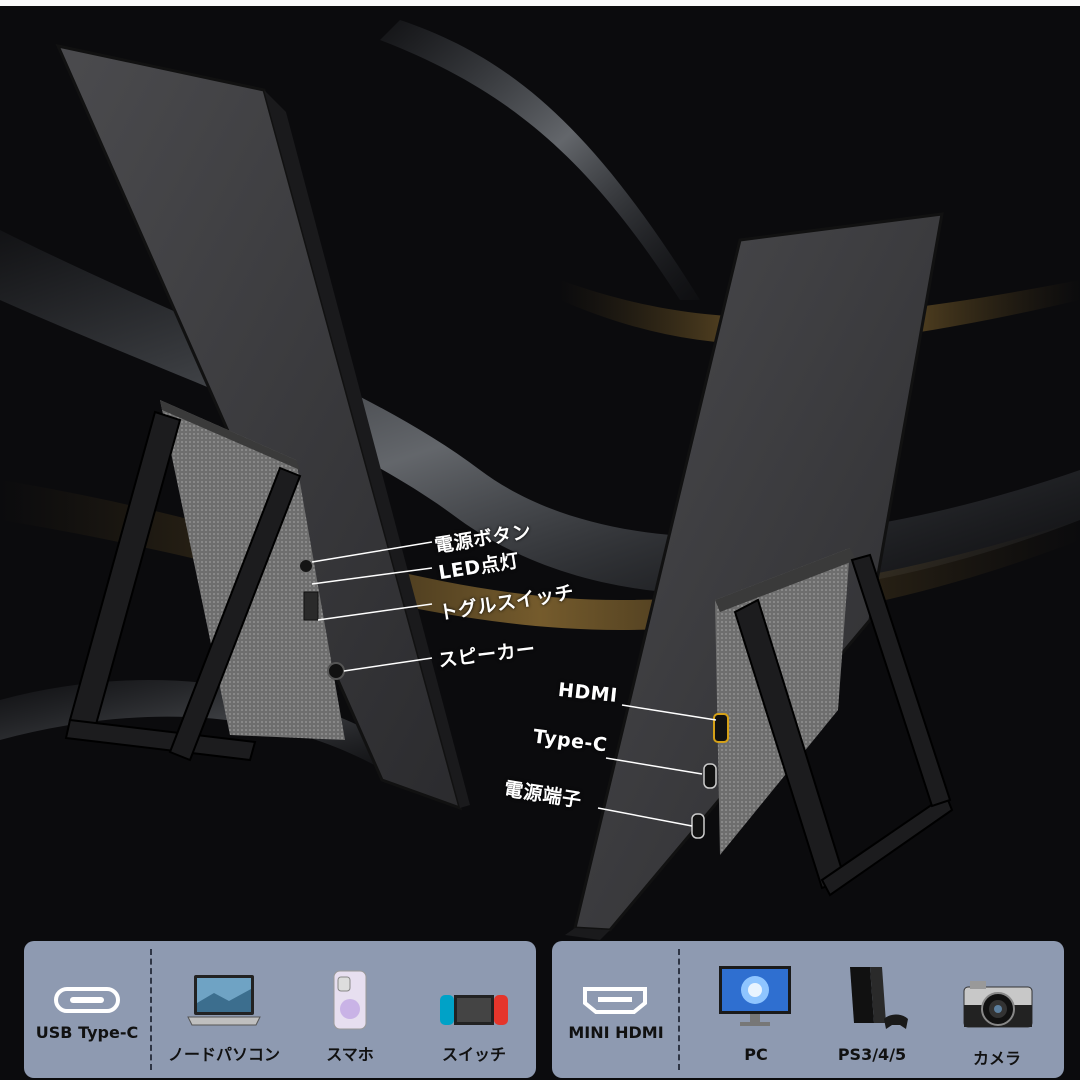 This screenshot has width=1080, height=1080. What do you see at coordinates (615, 1000) in the screenshot?
I see `mini-hdmi-icon` at bounding box center [615, 1000].